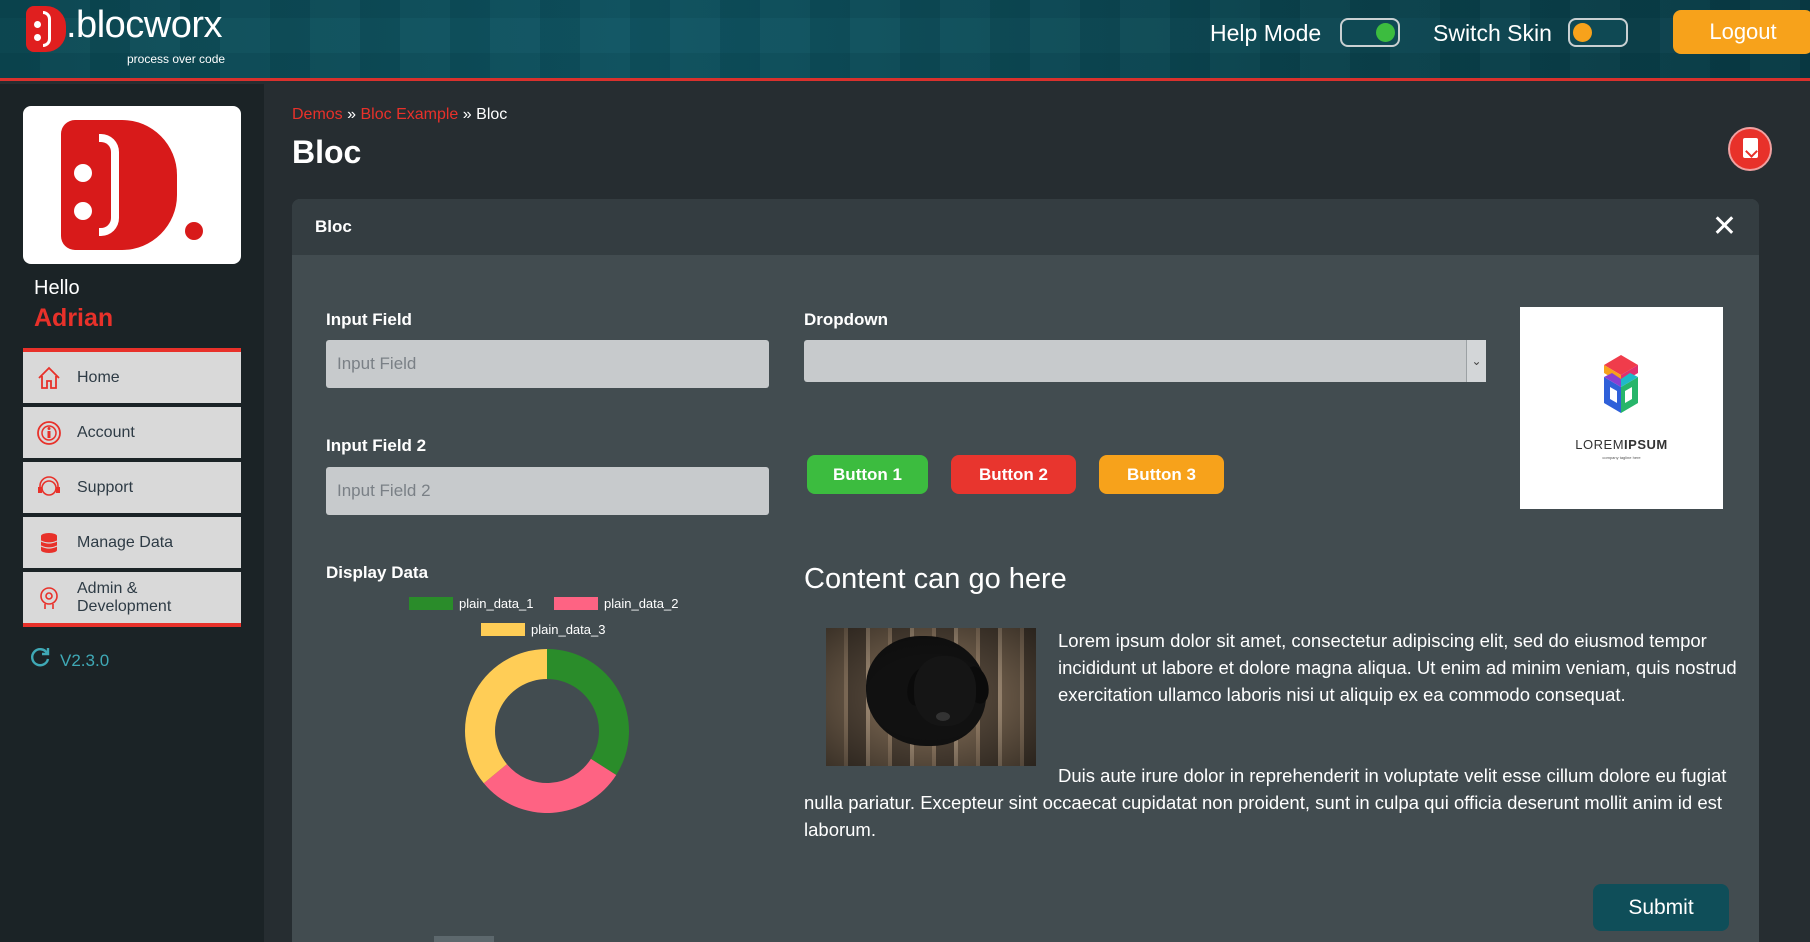 Image resolution: width=1810 pixels, height=942 pixels. What do you see at coordinates (317, 114) in the screenshot?
I see `breadcrumb-link-demos: Demos` at bounding box center [317, 114].